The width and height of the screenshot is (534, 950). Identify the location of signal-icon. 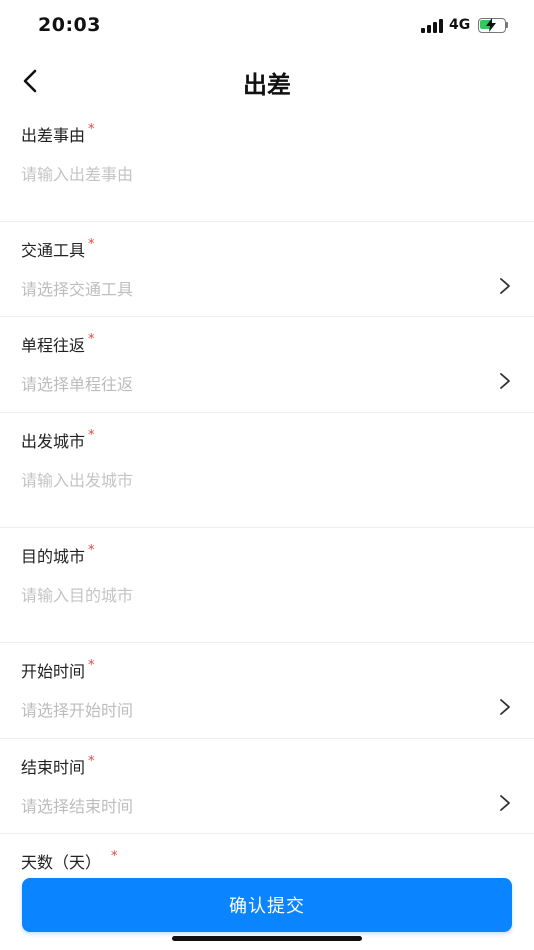
(432, 26).